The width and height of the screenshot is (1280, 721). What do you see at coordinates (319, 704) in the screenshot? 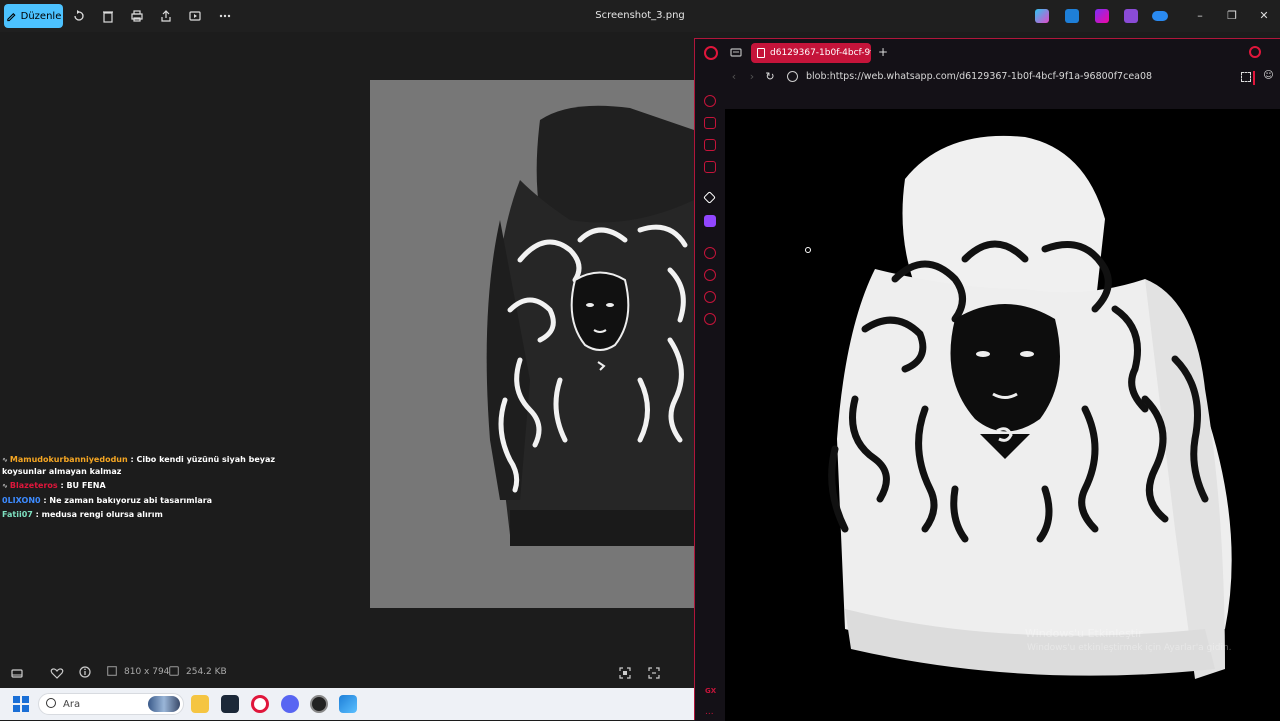
I see `obs-icon` at bounding box center [319, 704].